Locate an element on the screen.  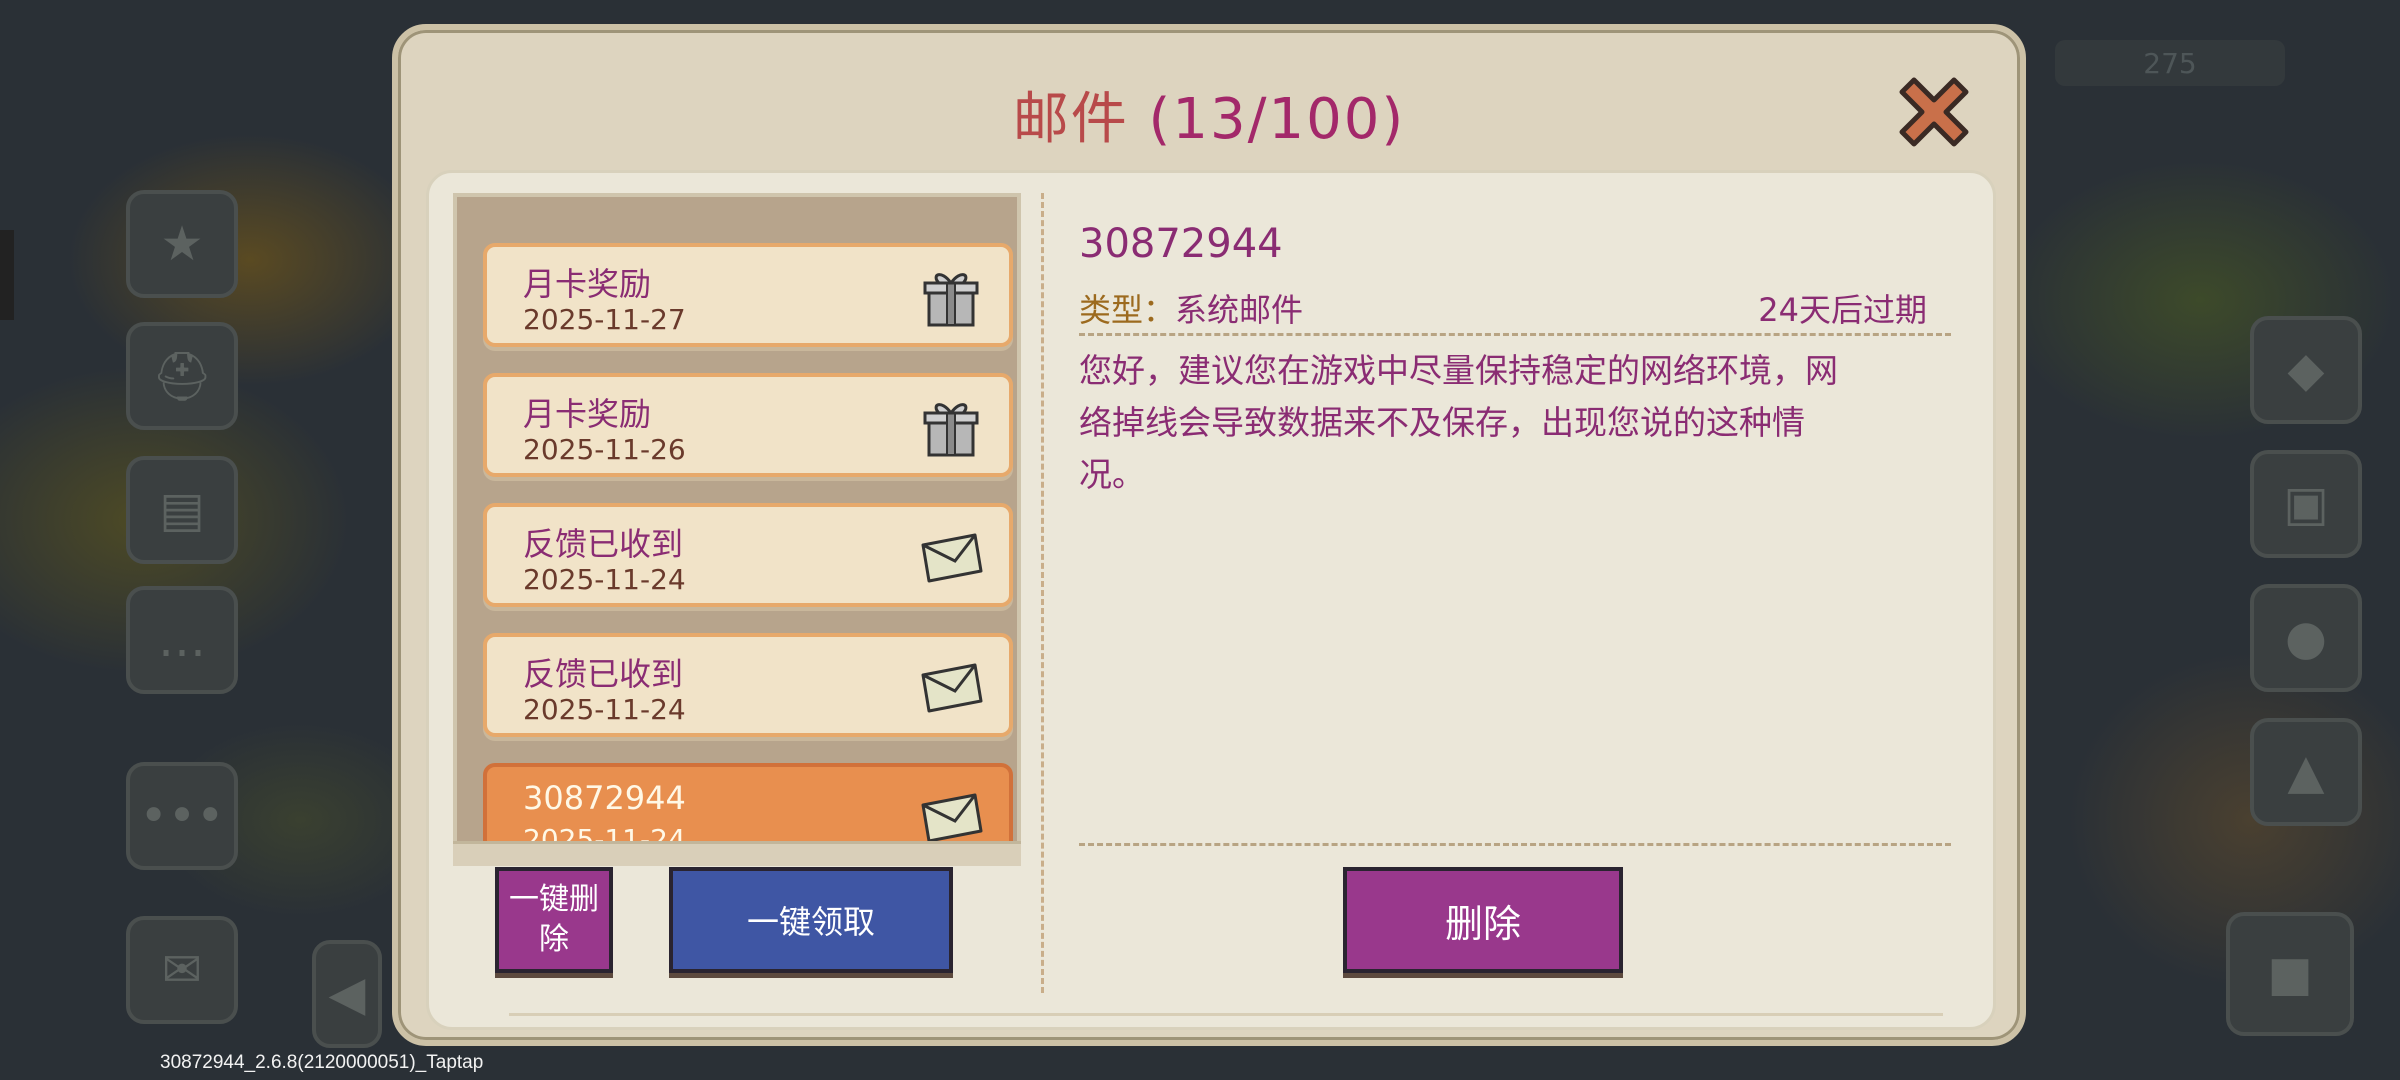
mail-item-title: 30872944 is located at coordinates (604, 798).